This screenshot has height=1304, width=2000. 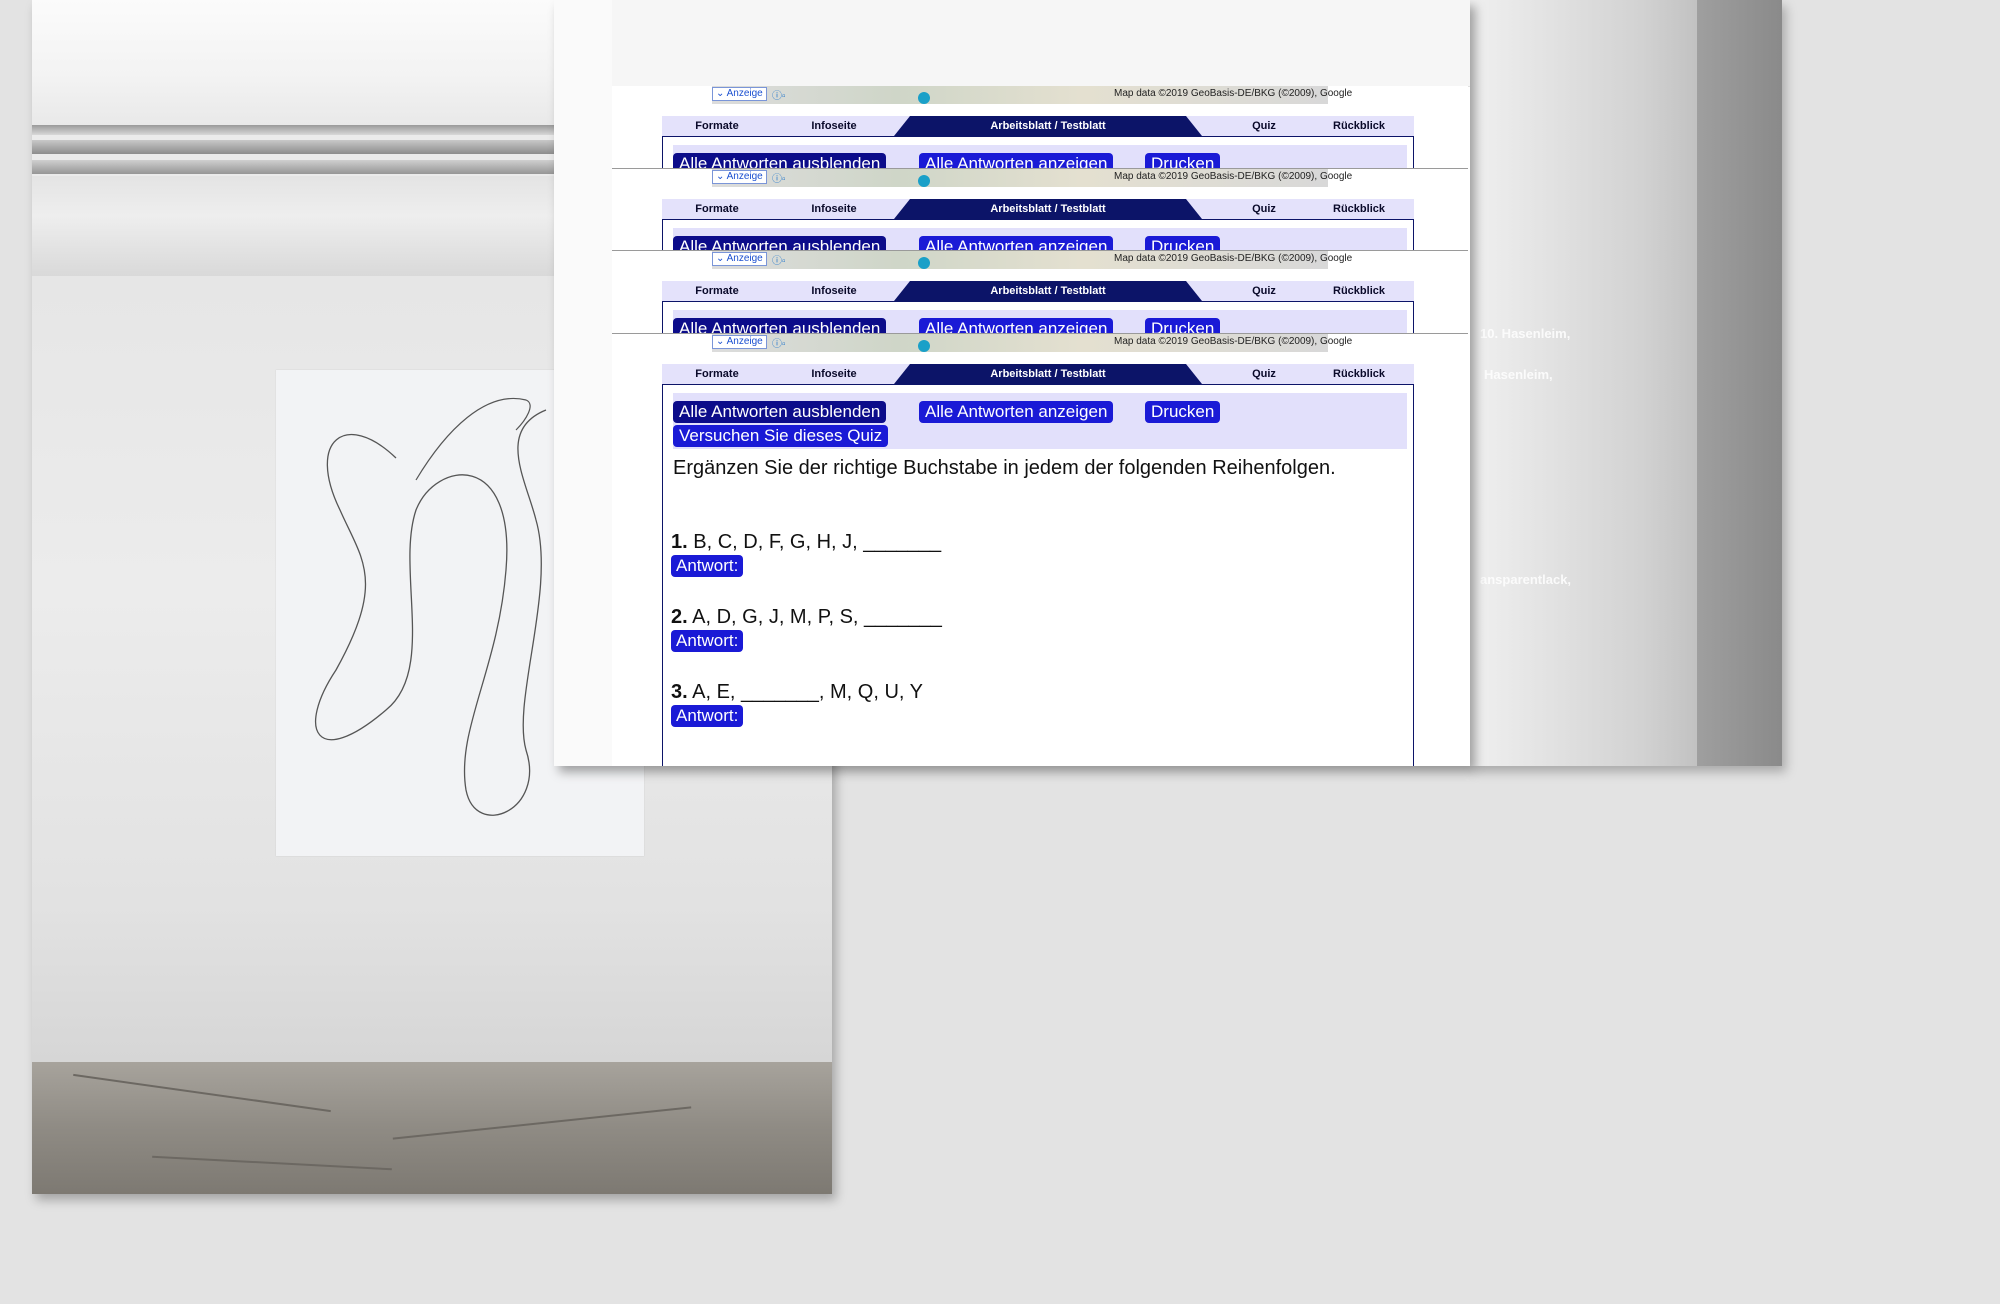 I want to click on question-text: B, C, D, F, G, H, J, _______, so click(x=817, y=542).